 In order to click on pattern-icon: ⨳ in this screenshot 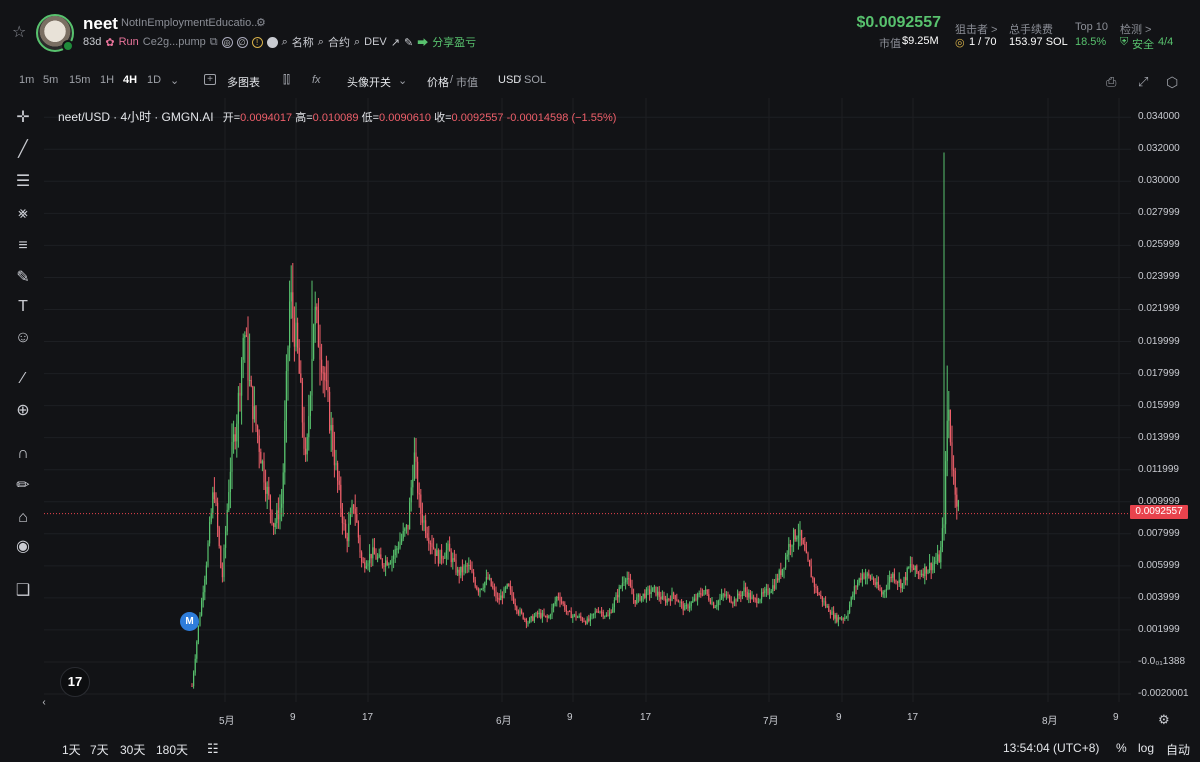, I will do `click(23, 214)`.